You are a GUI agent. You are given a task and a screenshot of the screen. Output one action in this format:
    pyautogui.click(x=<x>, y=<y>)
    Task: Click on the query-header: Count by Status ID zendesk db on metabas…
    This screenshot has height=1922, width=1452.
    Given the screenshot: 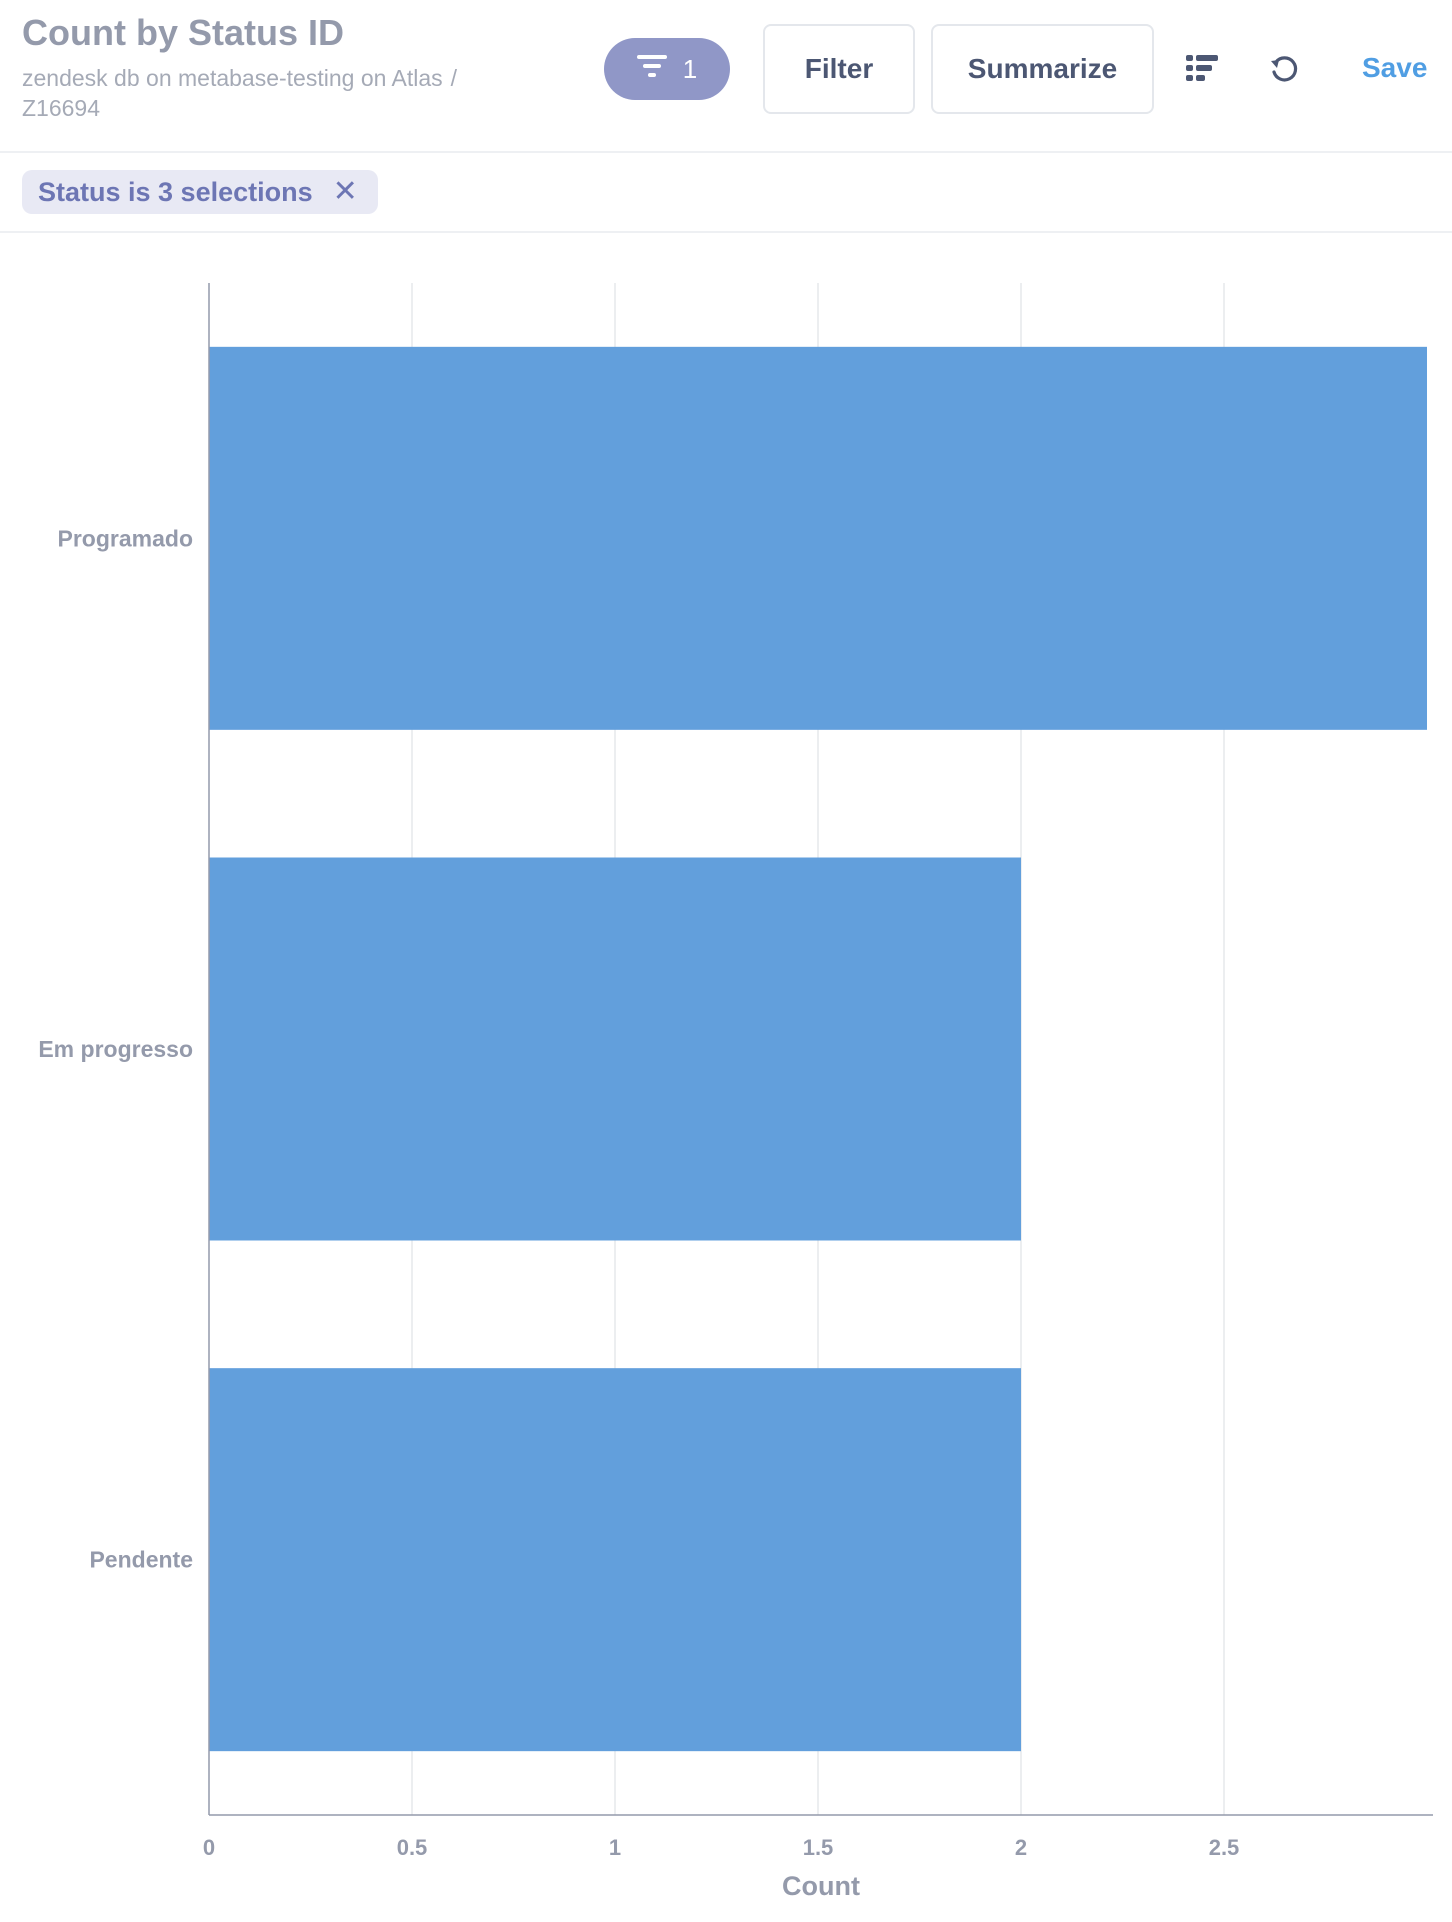 What is the action you would take?
    pyautogui.click(x=726, y=76)
    